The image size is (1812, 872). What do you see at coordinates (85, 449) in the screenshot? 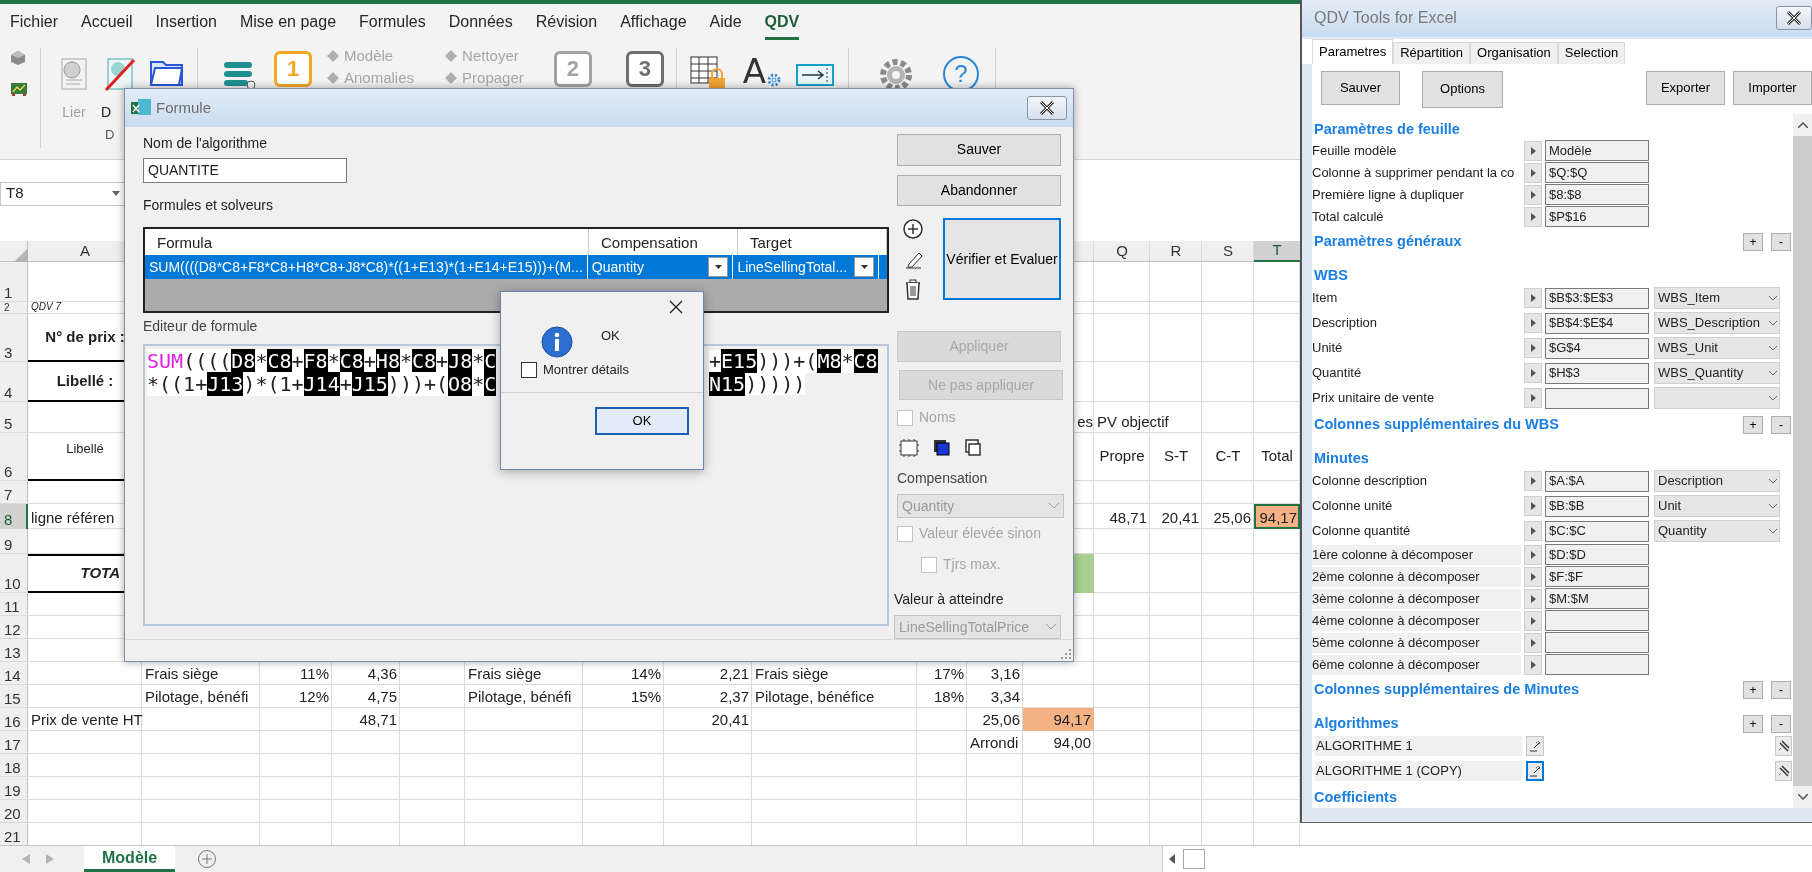
I see `table-cell: Libellé` at bounding box center [85, 449].